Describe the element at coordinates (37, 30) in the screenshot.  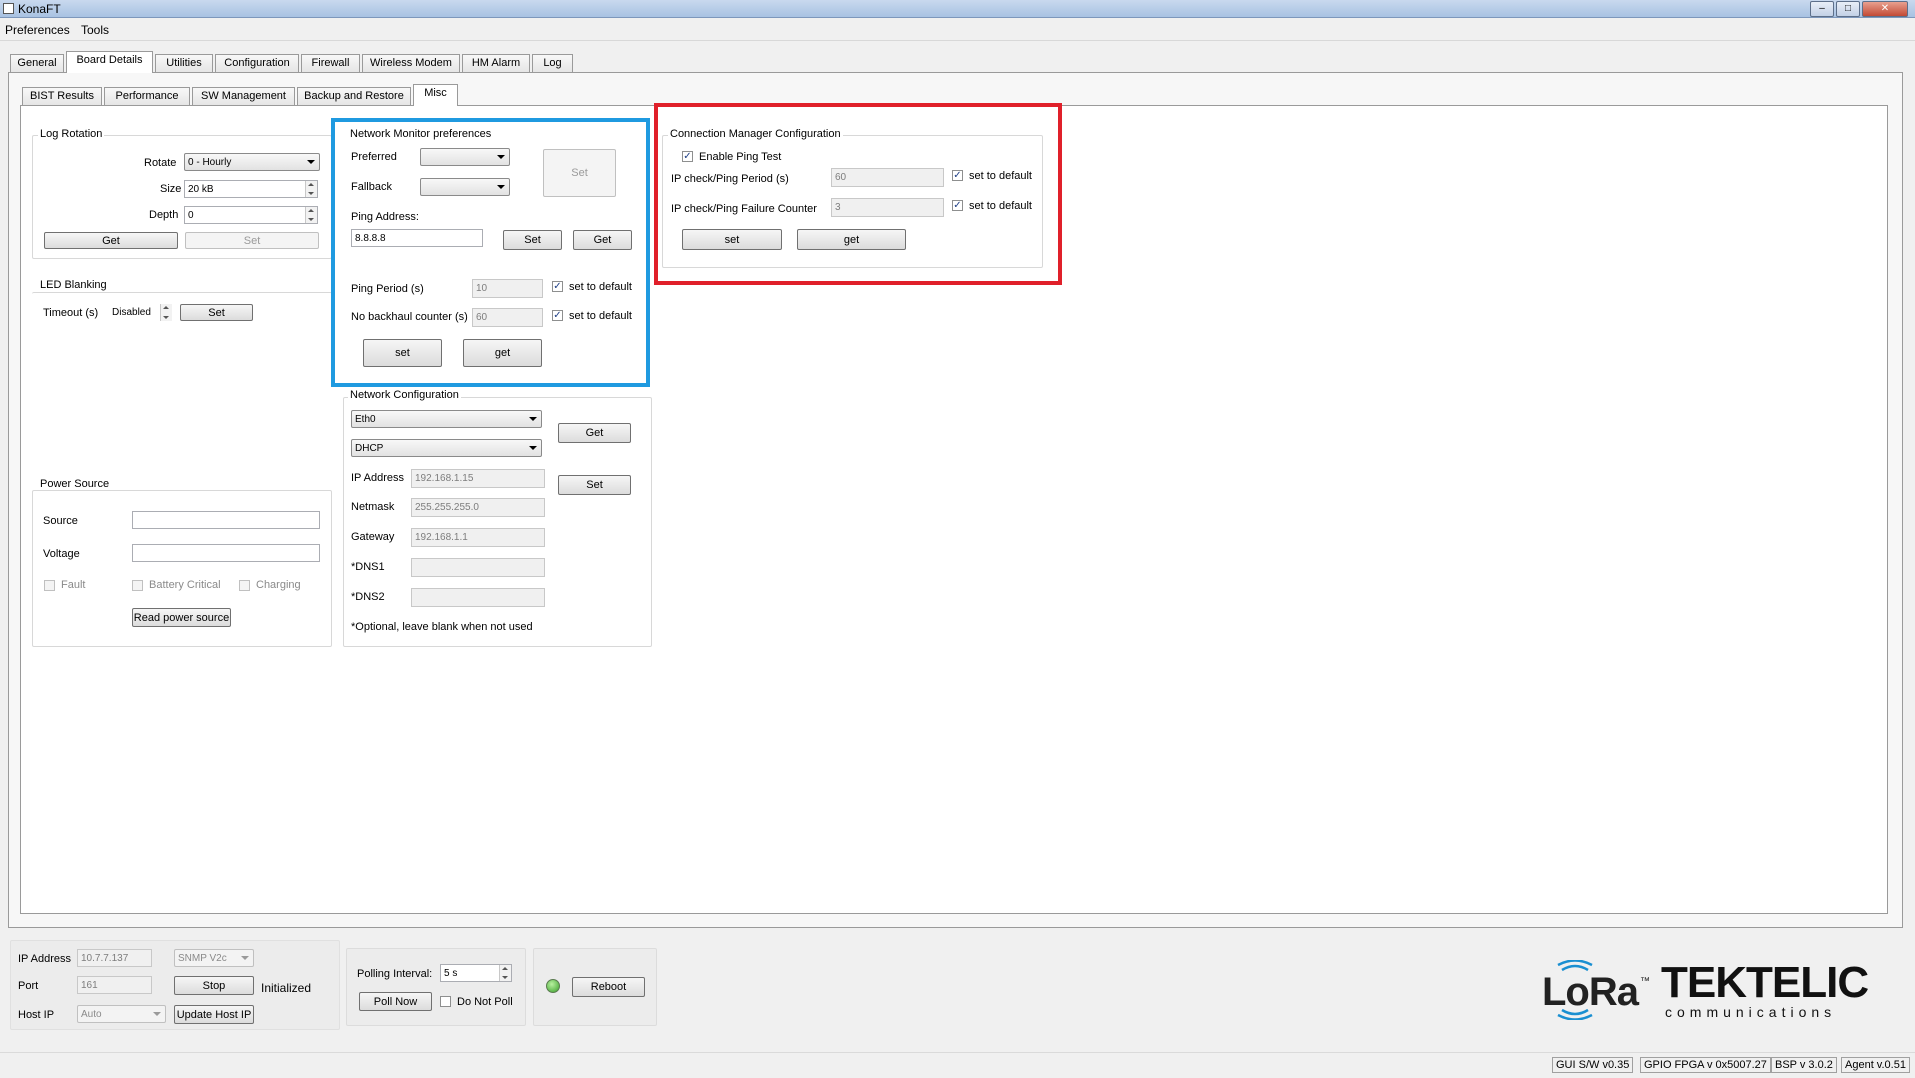
I see `menu-preferences: Preferences` at that location.